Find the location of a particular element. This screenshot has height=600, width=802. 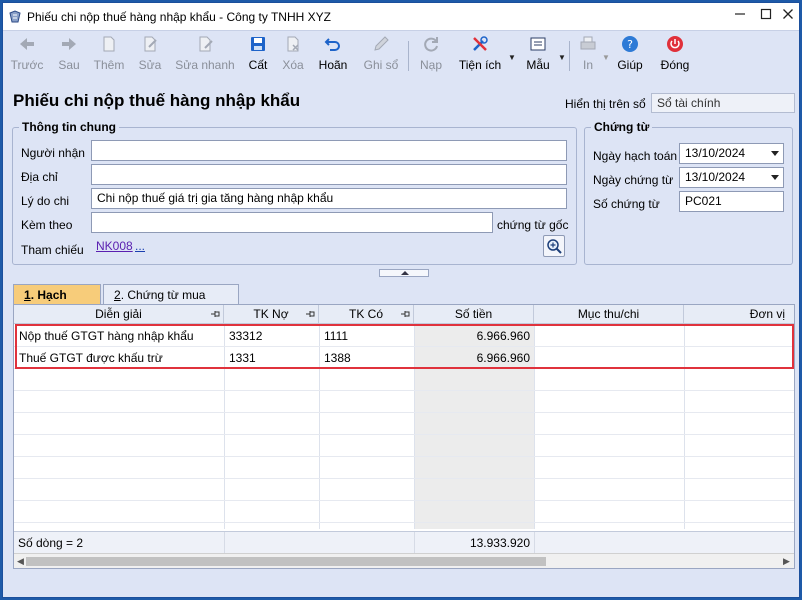

grid-footer: Số dòng = 2 13.933.920 is located at coordinates (404, 542).